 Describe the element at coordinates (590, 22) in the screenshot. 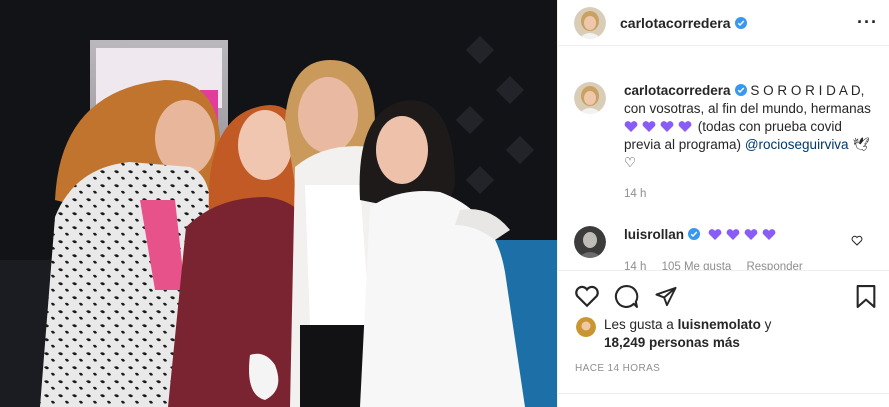

I see `author-avatar` at that location.